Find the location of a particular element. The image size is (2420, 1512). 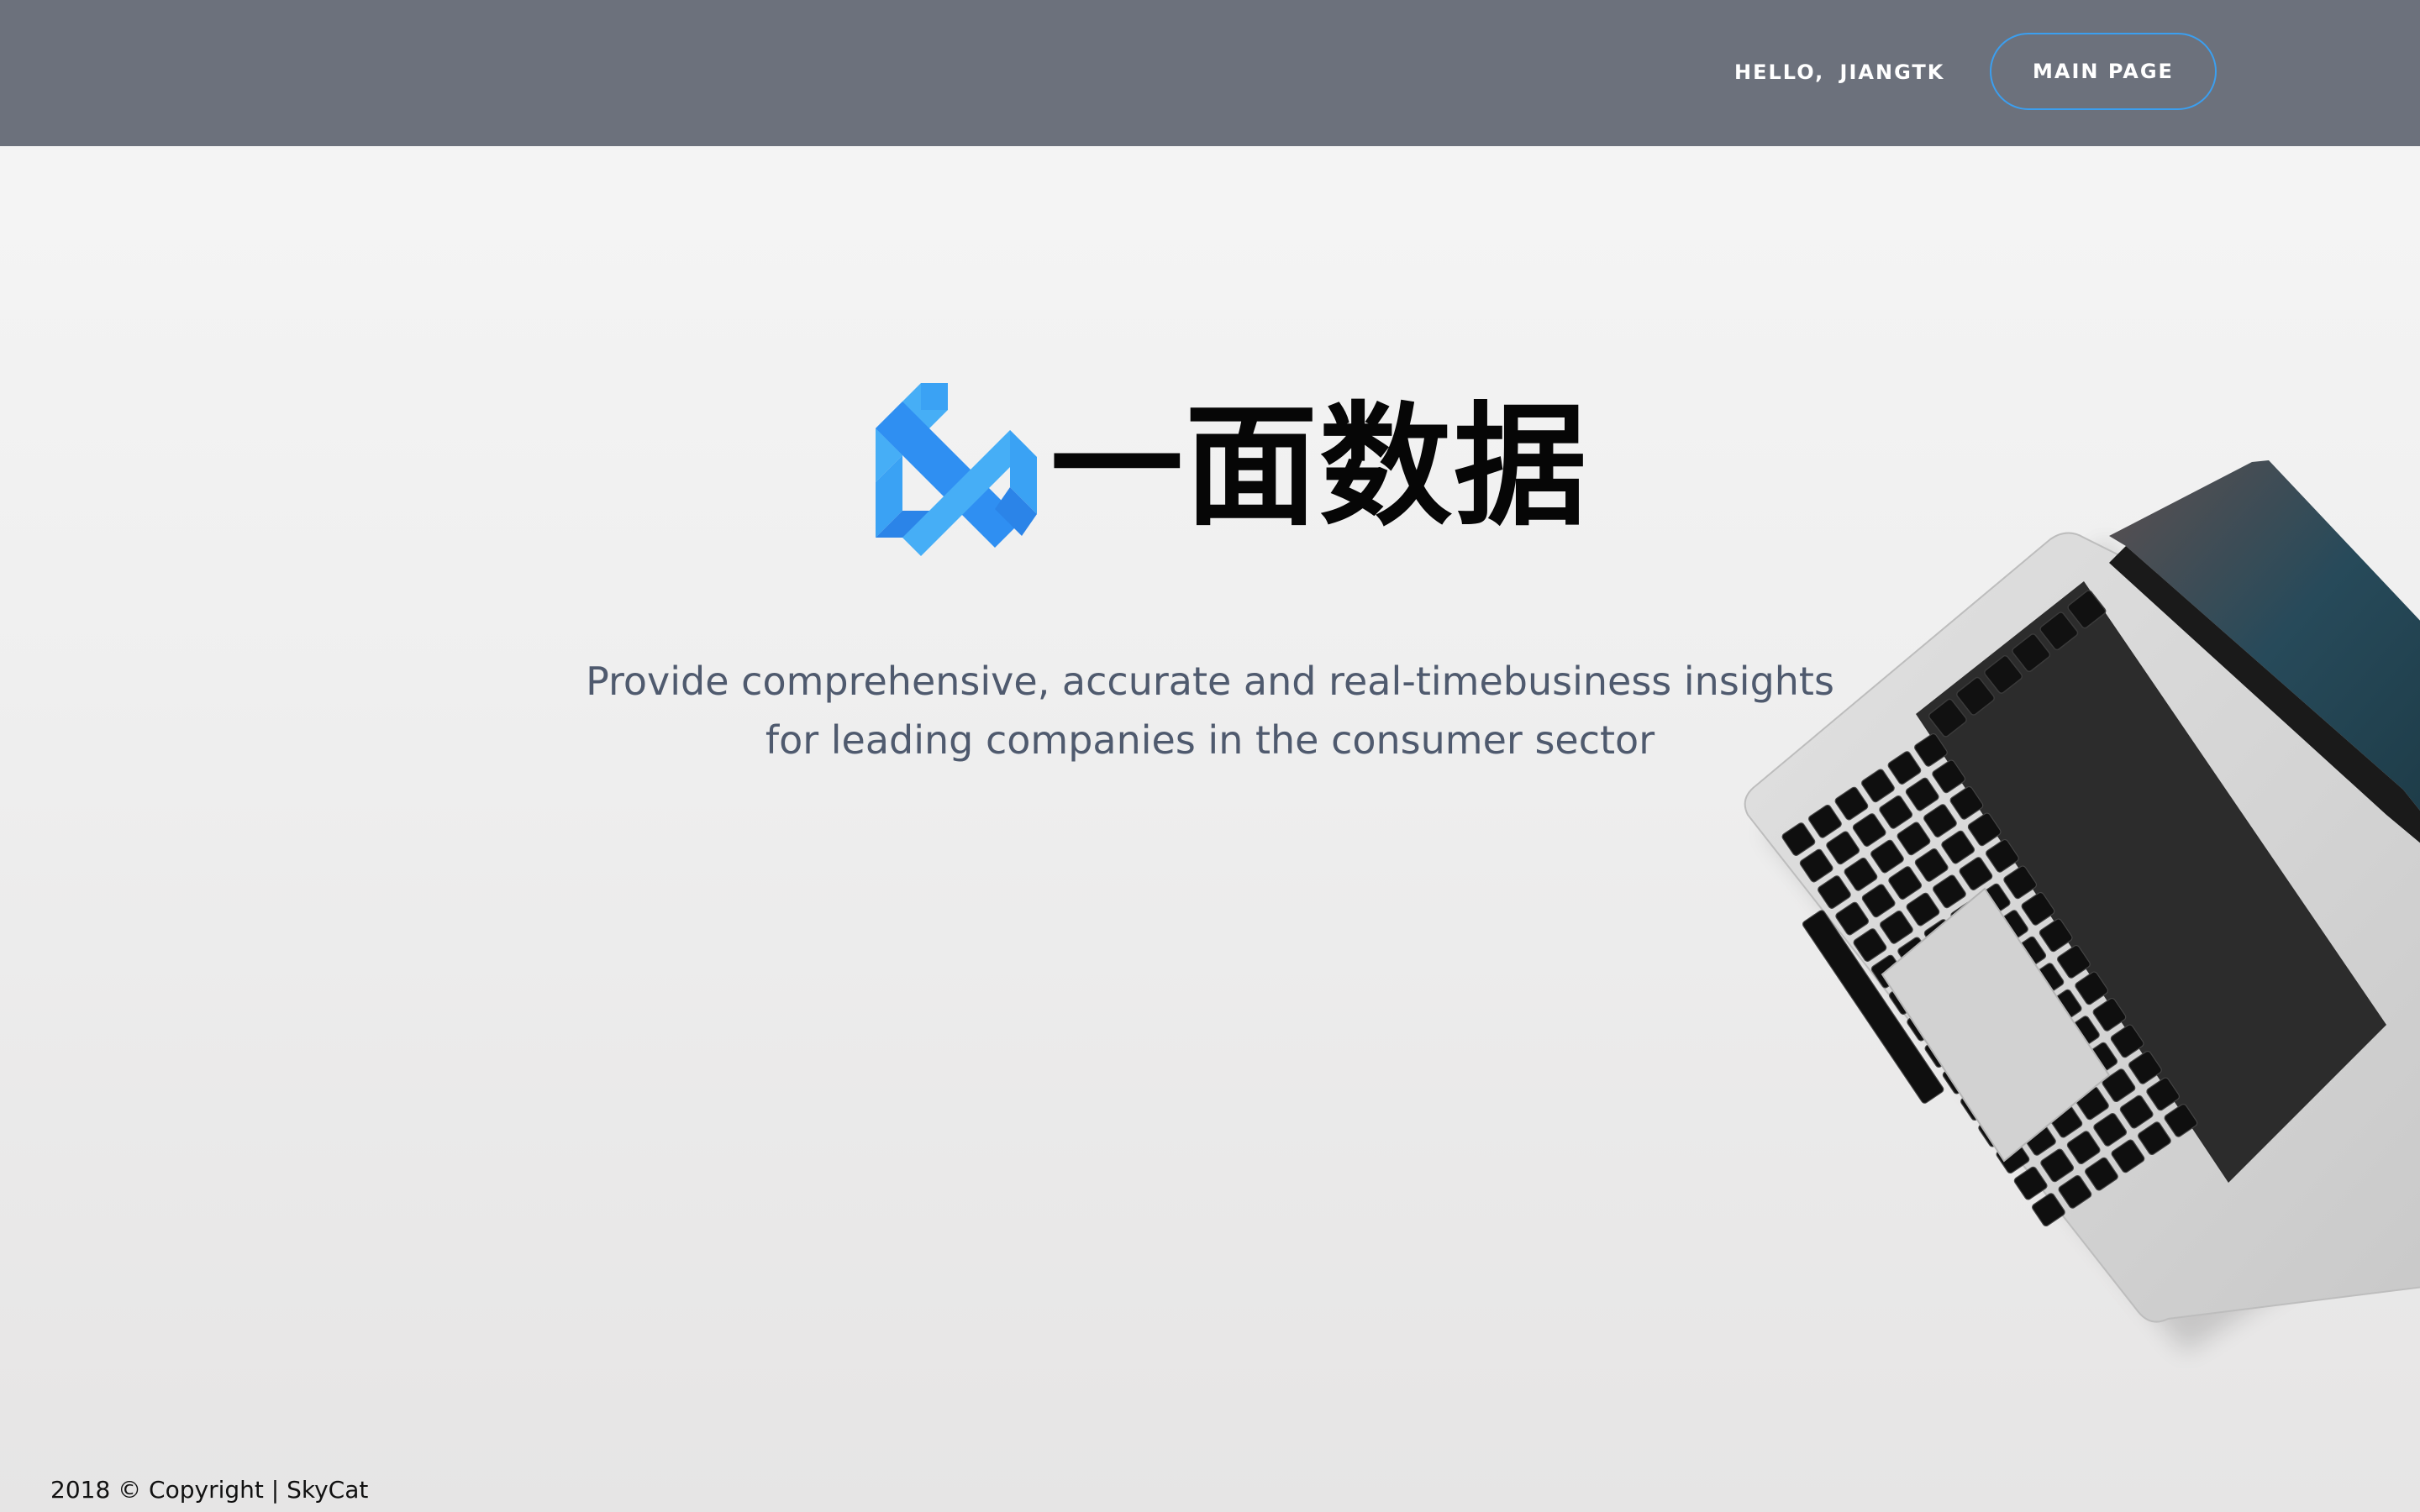

ampersand-logo-icon is located at coordinates (946, 468).